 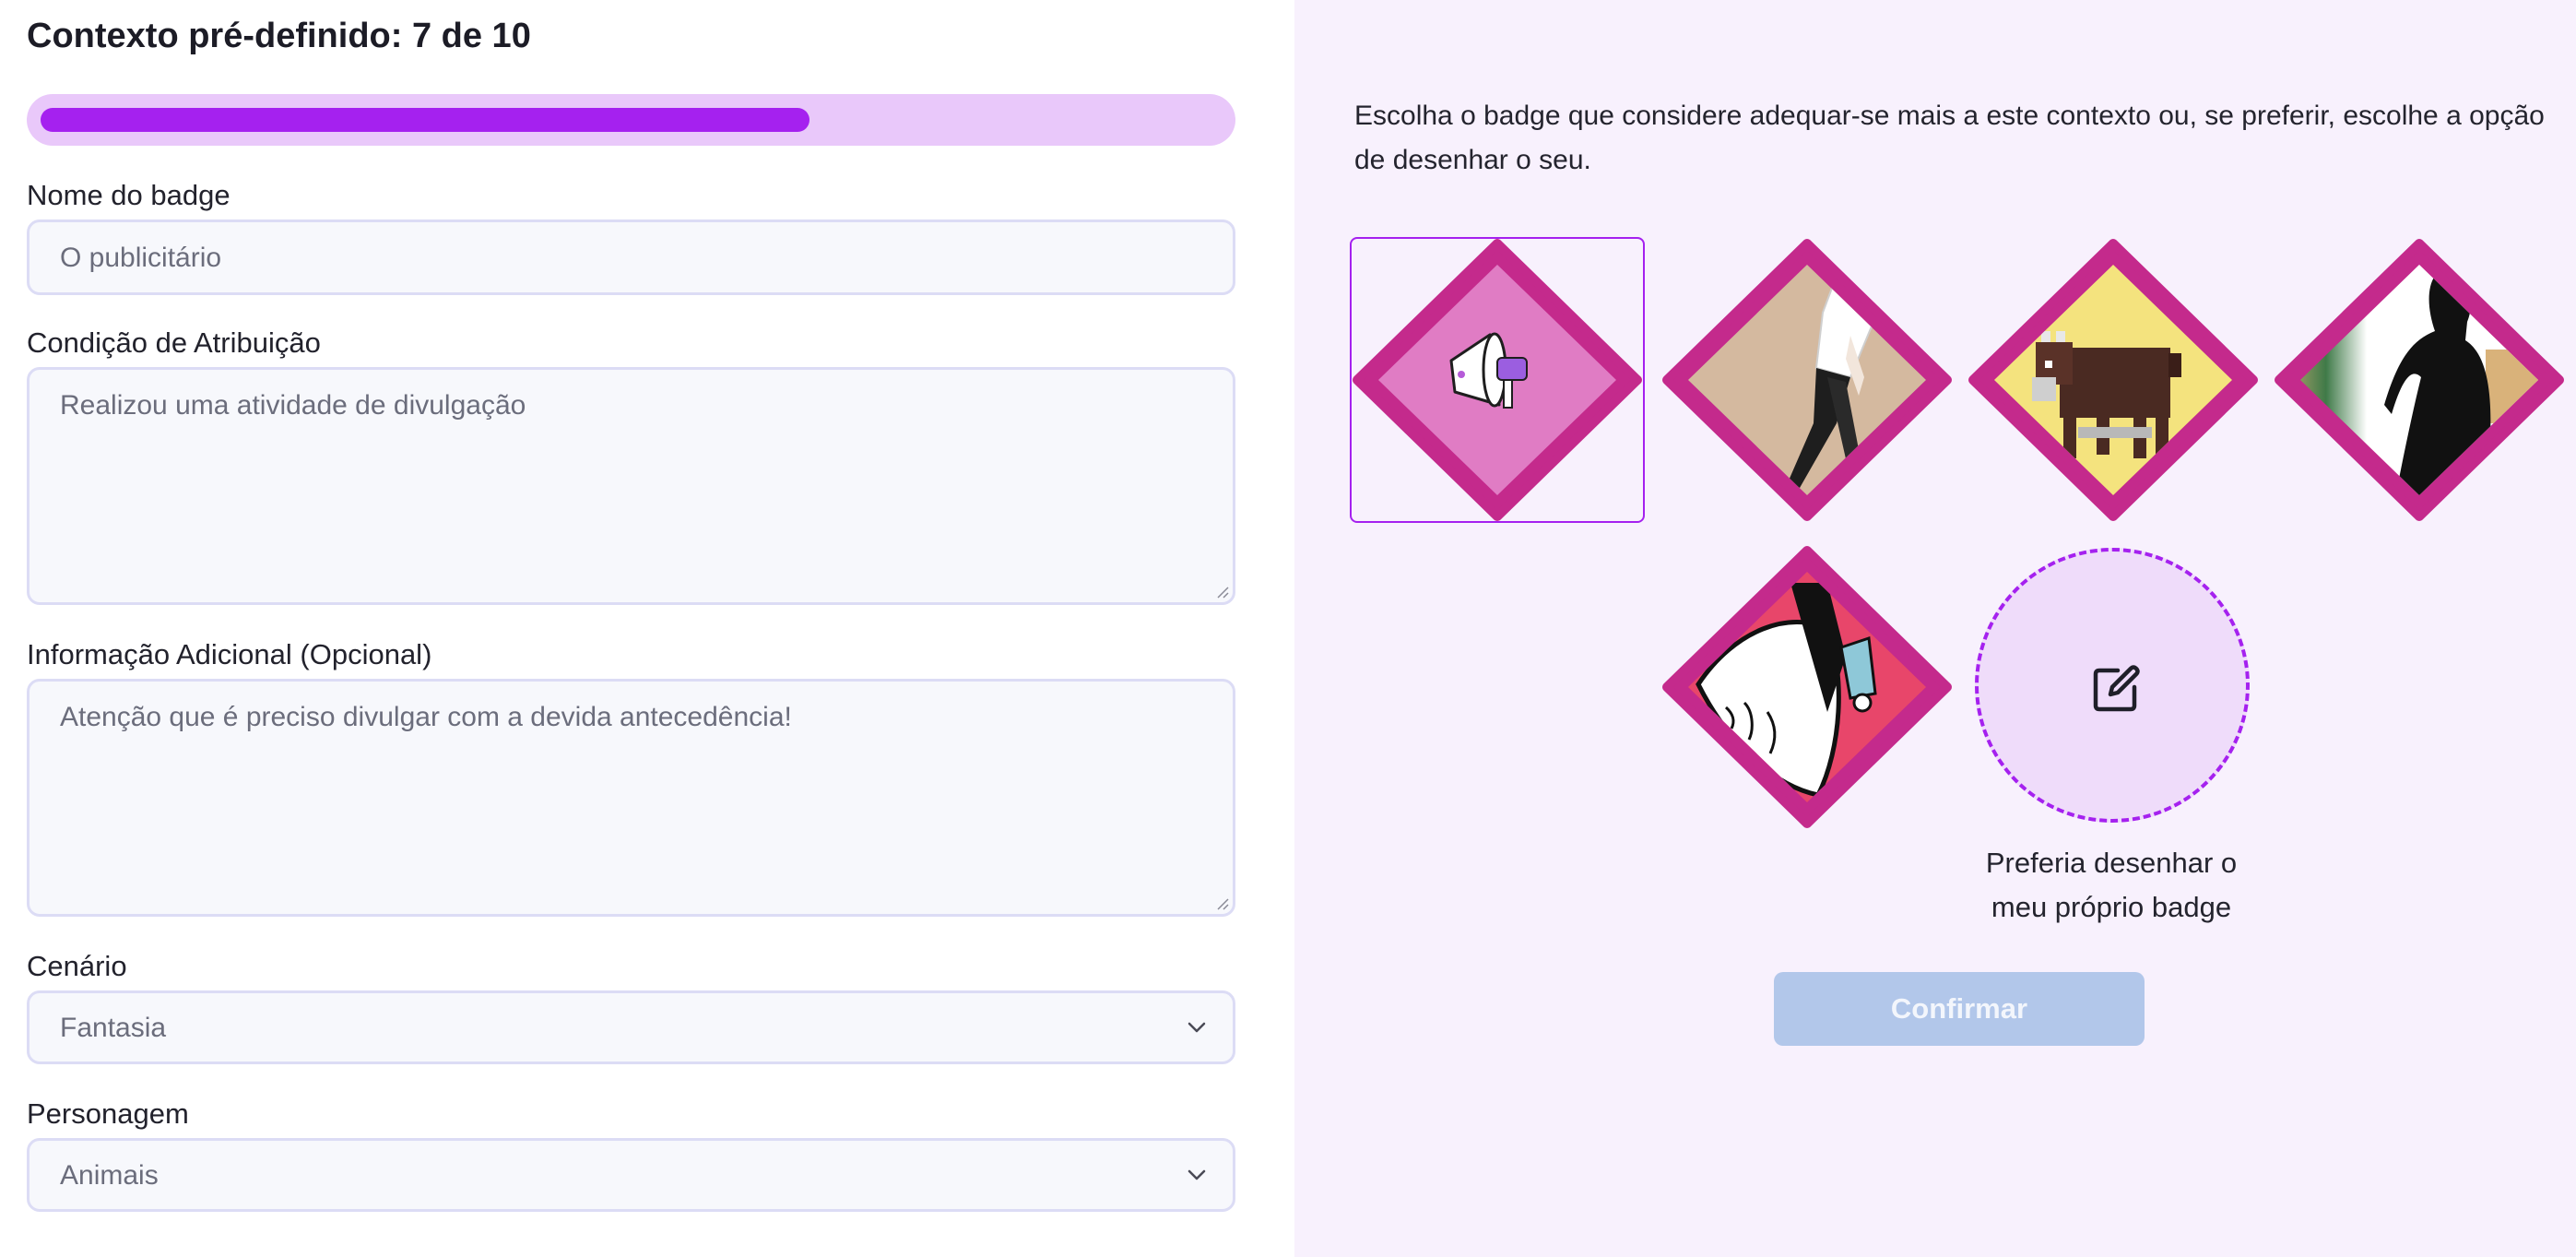 I want to click on condition-value: Realizou uma atividade de divulgação, so click(x=293, y=405).